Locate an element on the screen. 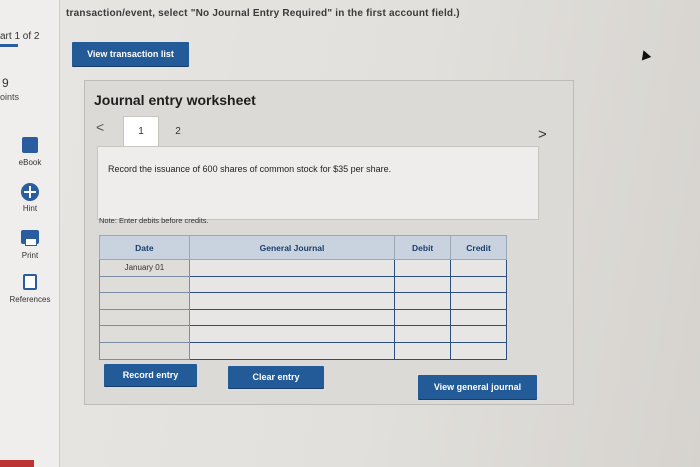  references-tool: References is located at coordinates (30, 289).